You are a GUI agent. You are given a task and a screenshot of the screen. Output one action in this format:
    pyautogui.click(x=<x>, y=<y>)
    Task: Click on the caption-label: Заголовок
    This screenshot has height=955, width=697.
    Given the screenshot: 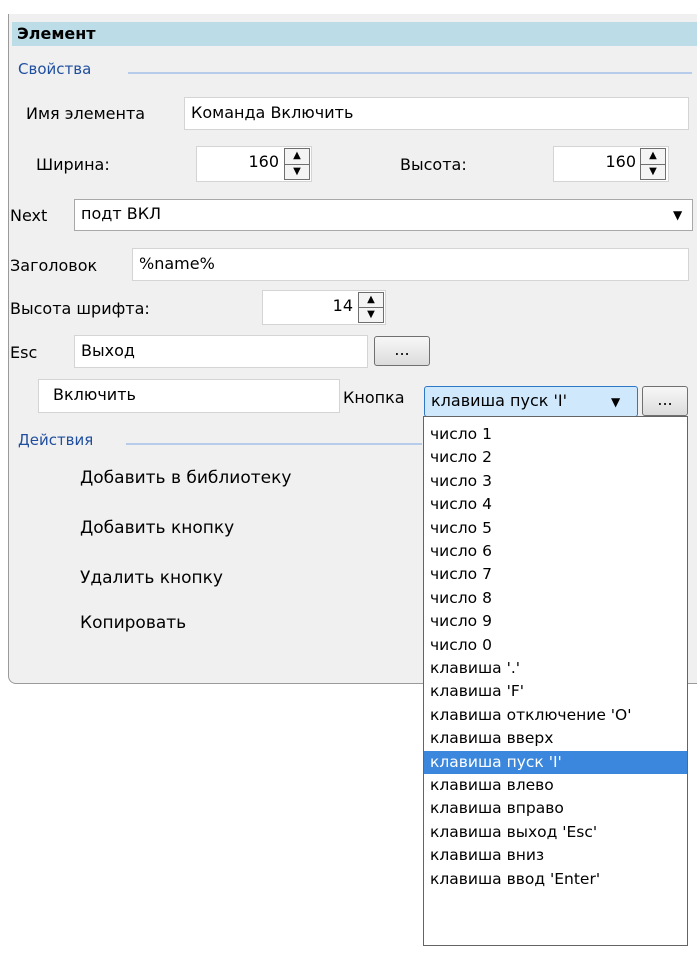 What is the action you would take?
    pyautogui.click(x=54, y=265)
    